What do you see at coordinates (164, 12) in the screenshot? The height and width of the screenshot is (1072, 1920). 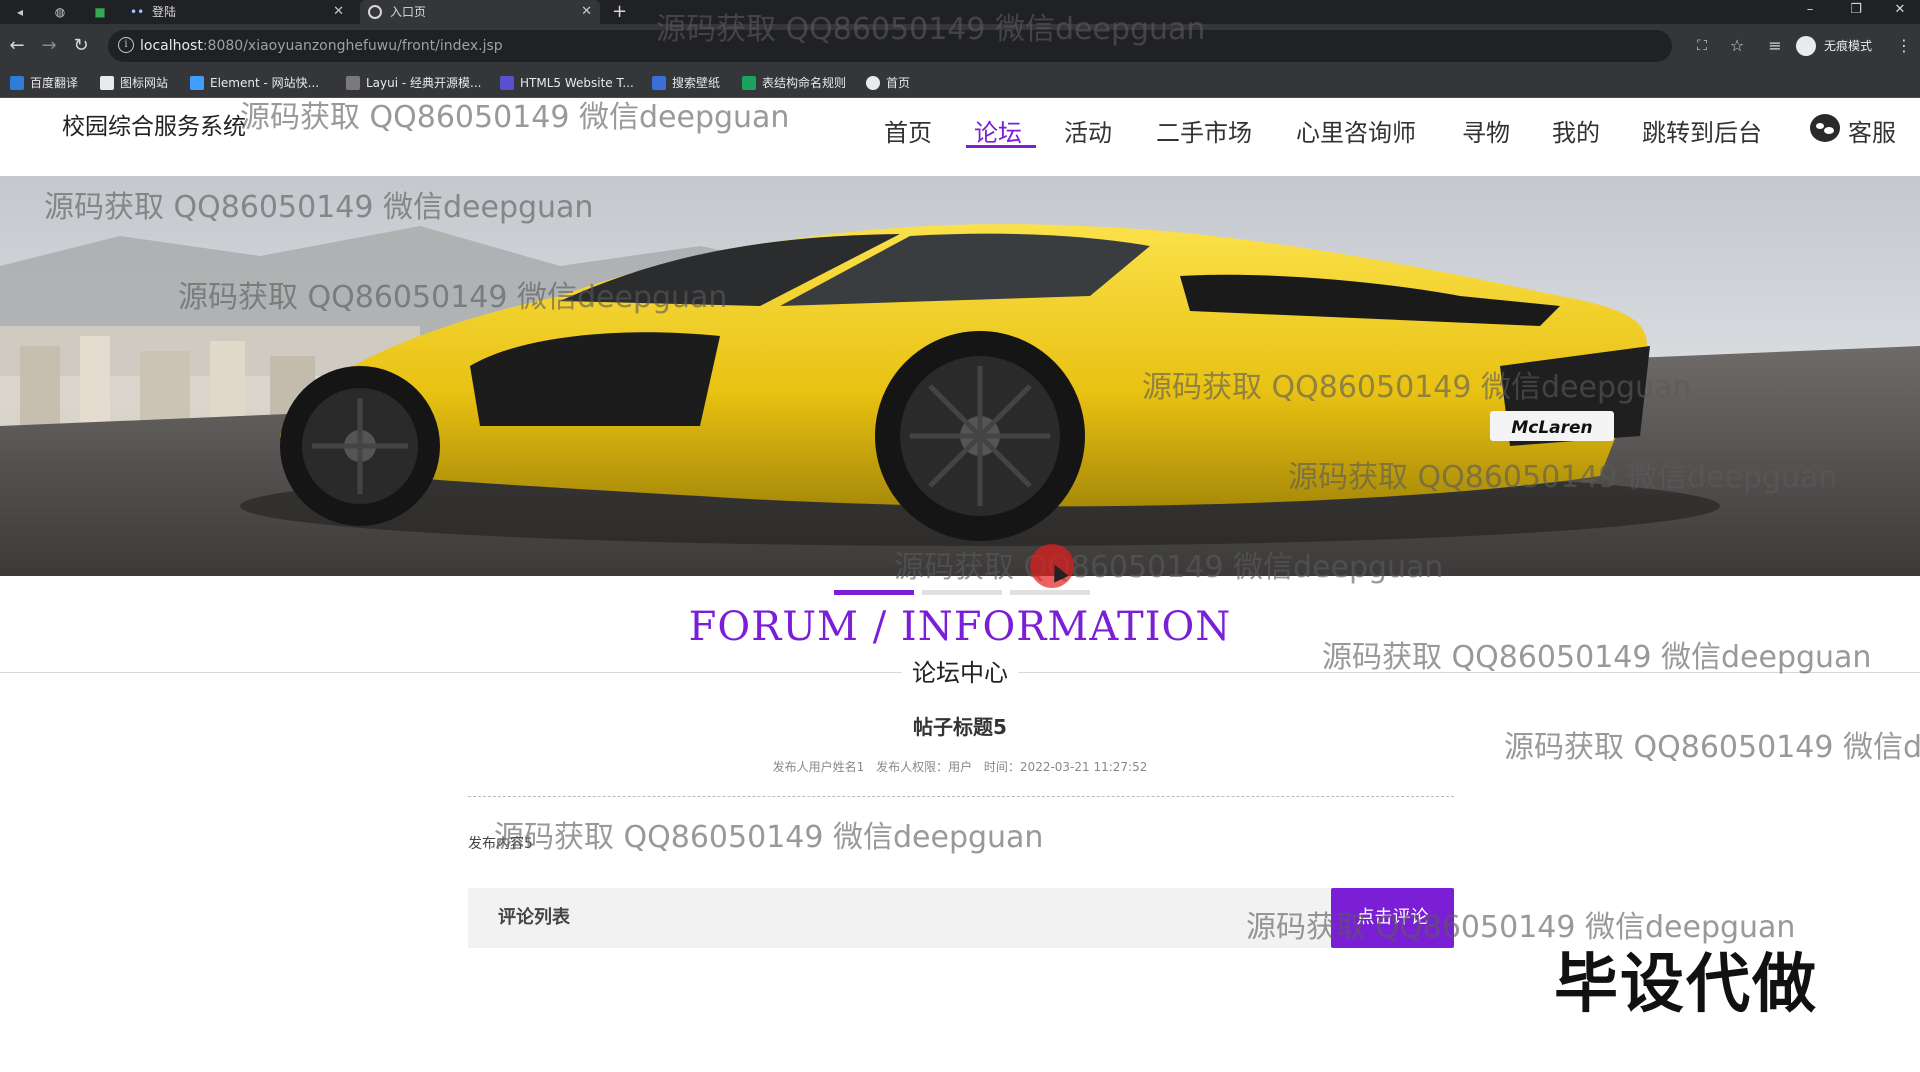 I see `tab-title: 登陆` at bounding box center [164, 12].